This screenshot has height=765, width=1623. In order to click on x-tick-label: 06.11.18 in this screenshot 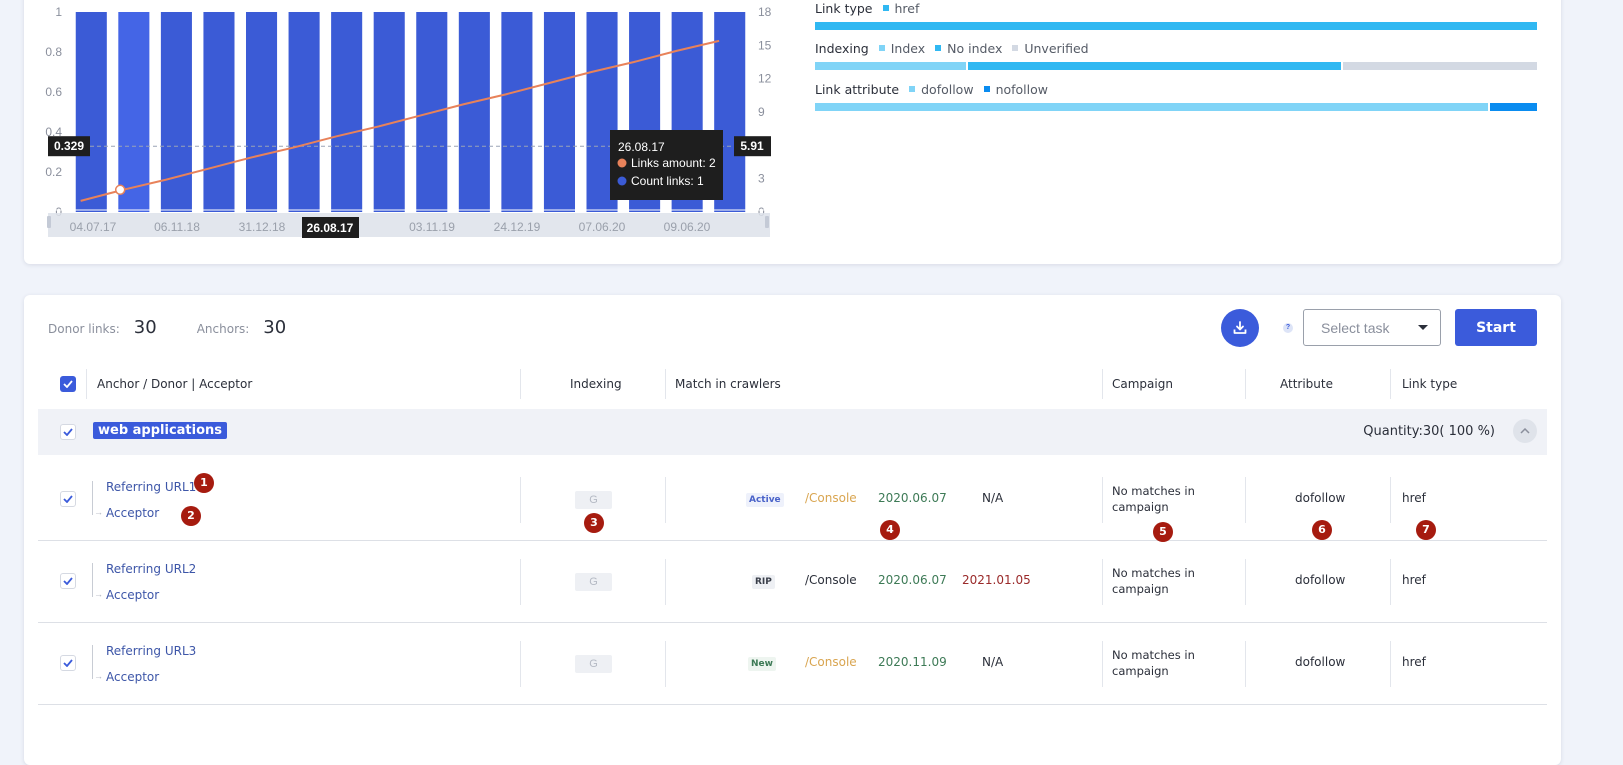, I will do `click(177, 227)`.